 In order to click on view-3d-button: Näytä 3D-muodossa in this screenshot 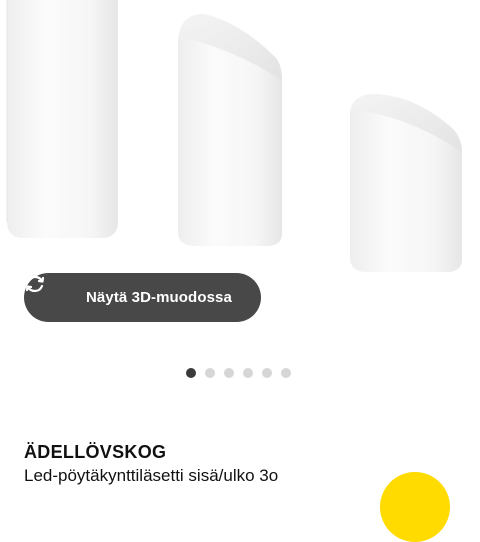, I will do `click(142, 297)`.